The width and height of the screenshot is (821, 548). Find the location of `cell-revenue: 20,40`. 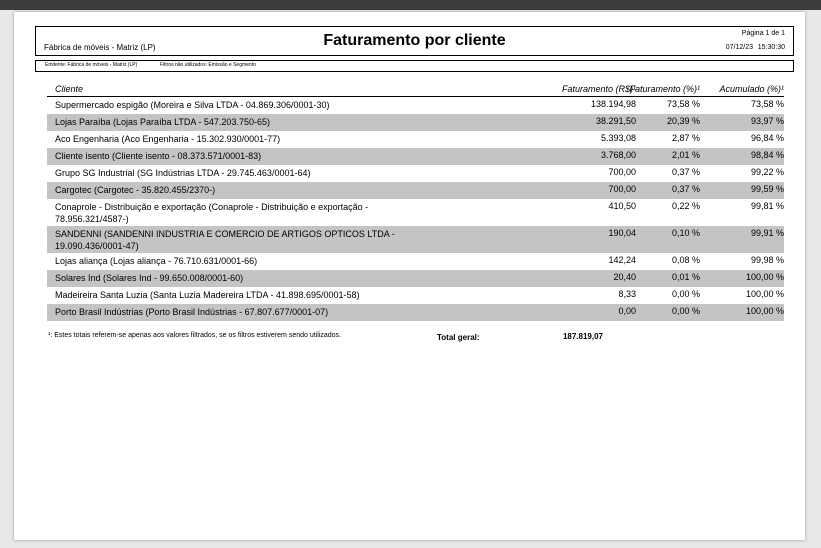

cell-revenue: 20,40 is located at coordinates (624, 277).